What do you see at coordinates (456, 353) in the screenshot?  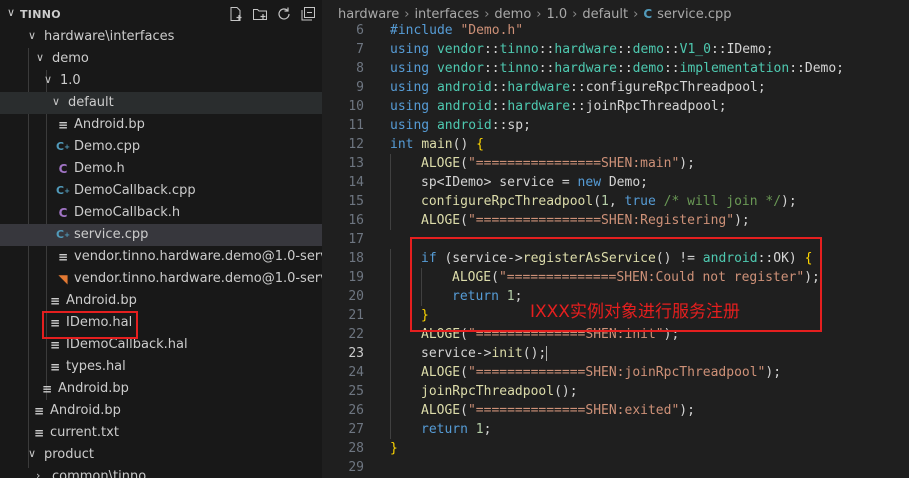 I see `code-token: service->` at bounding box center [456, 353].